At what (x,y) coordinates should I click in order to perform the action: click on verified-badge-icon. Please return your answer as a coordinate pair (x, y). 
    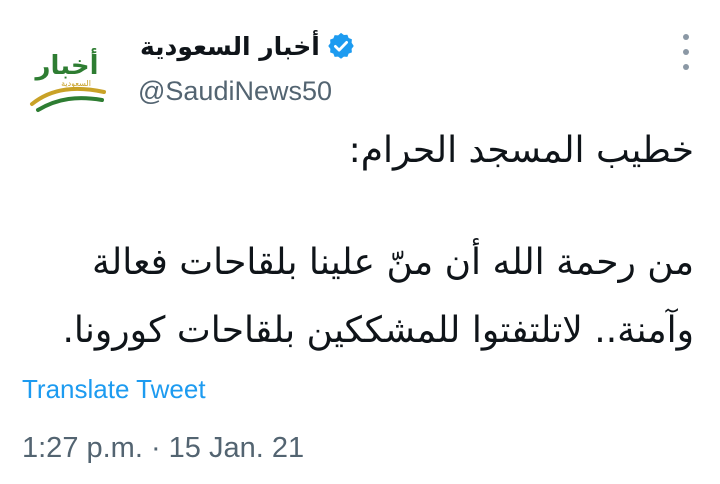
    Looking at the image, I should click on (341, 45).